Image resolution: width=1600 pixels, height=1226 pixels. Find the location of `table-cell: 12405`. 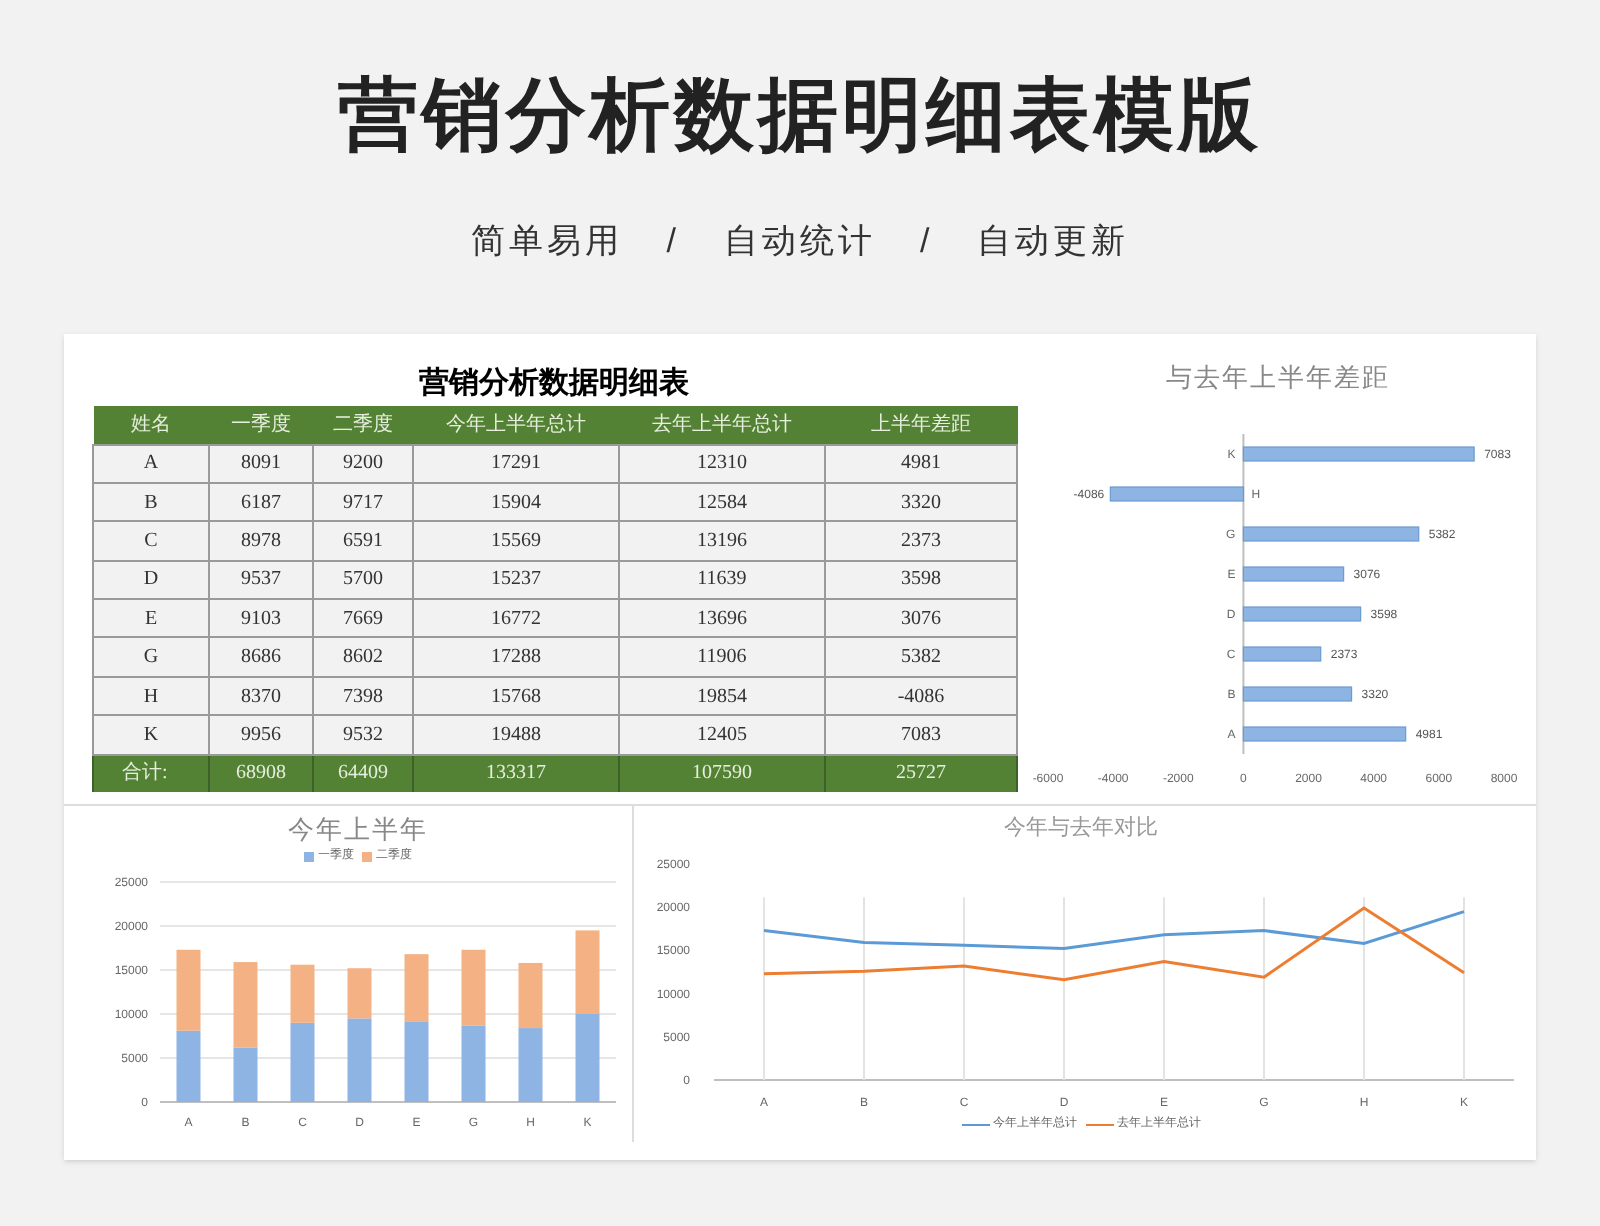

table-cell: 12405 is located at coordinates (722, 735).